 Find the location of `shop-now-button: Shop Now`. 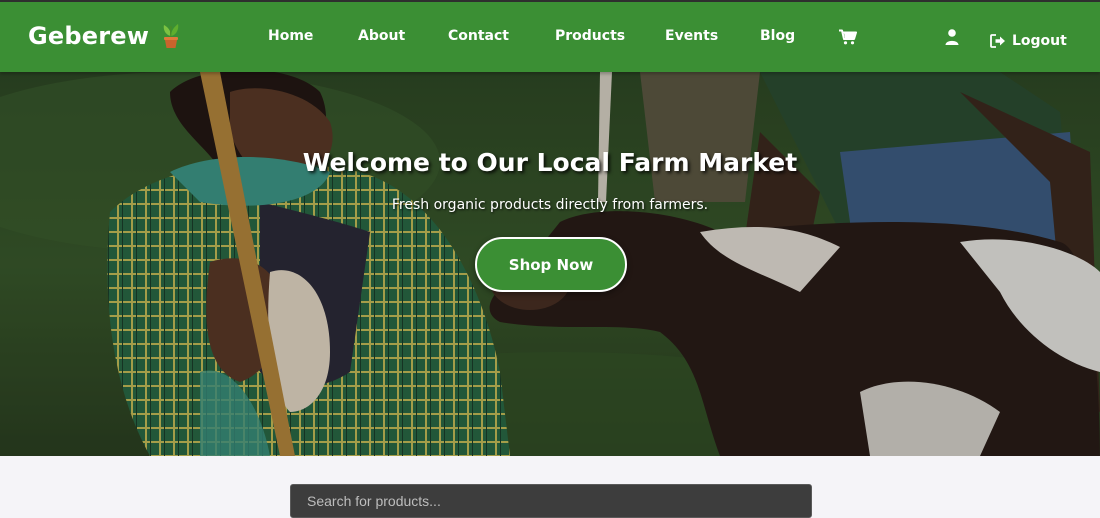

shop-now-button: Shop Now is located at coordinates (551, 264).